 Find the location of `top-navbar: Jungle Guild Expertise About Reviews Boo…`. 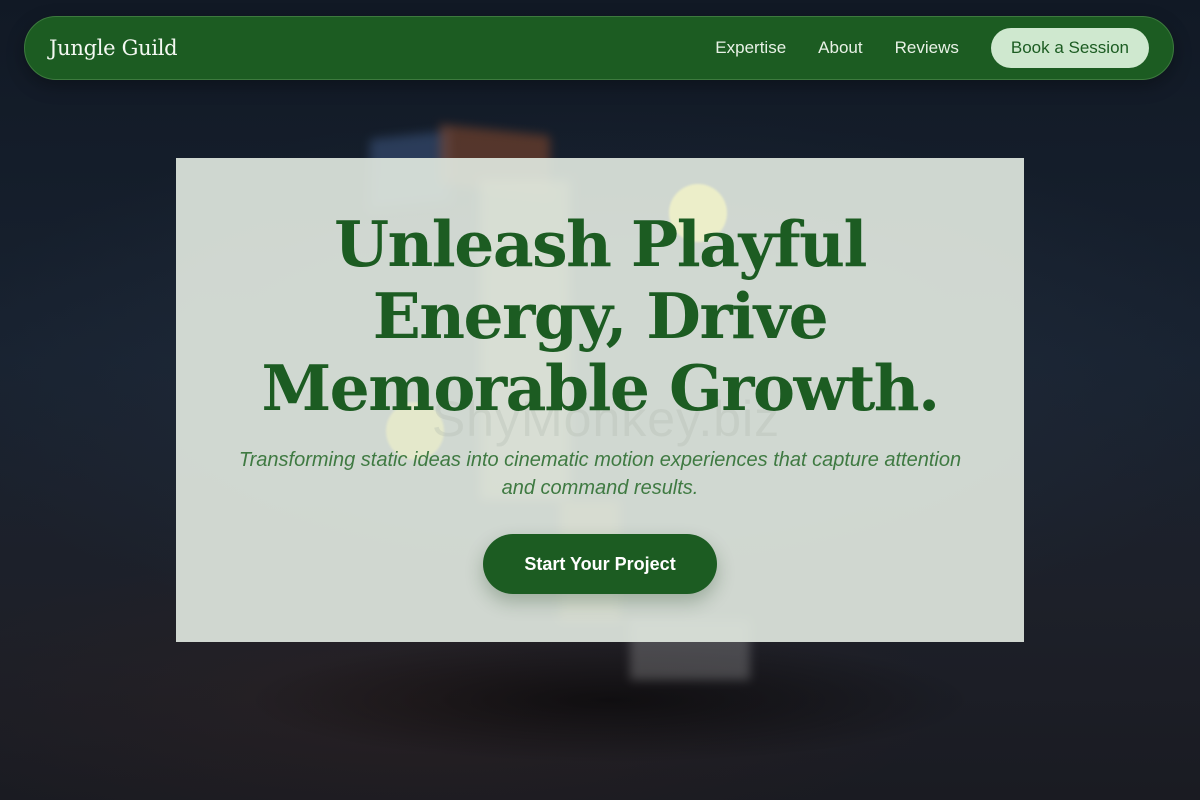

top-navbar: Jungle Guild Expertise About Reviews Boo… is located at coordinates (599, 48).